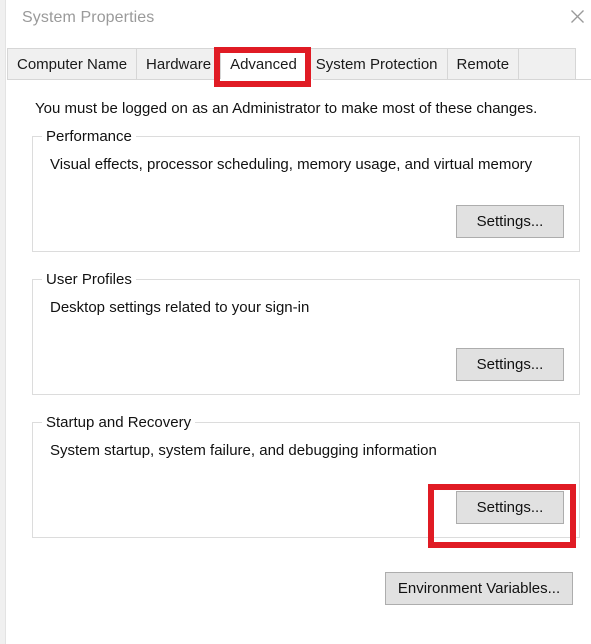  What do you see at coordinates (180, 307) in the screenshot?
I see `user-profiles-description: Desktop settings related to your sign-in` at bounding box center [180, 307].